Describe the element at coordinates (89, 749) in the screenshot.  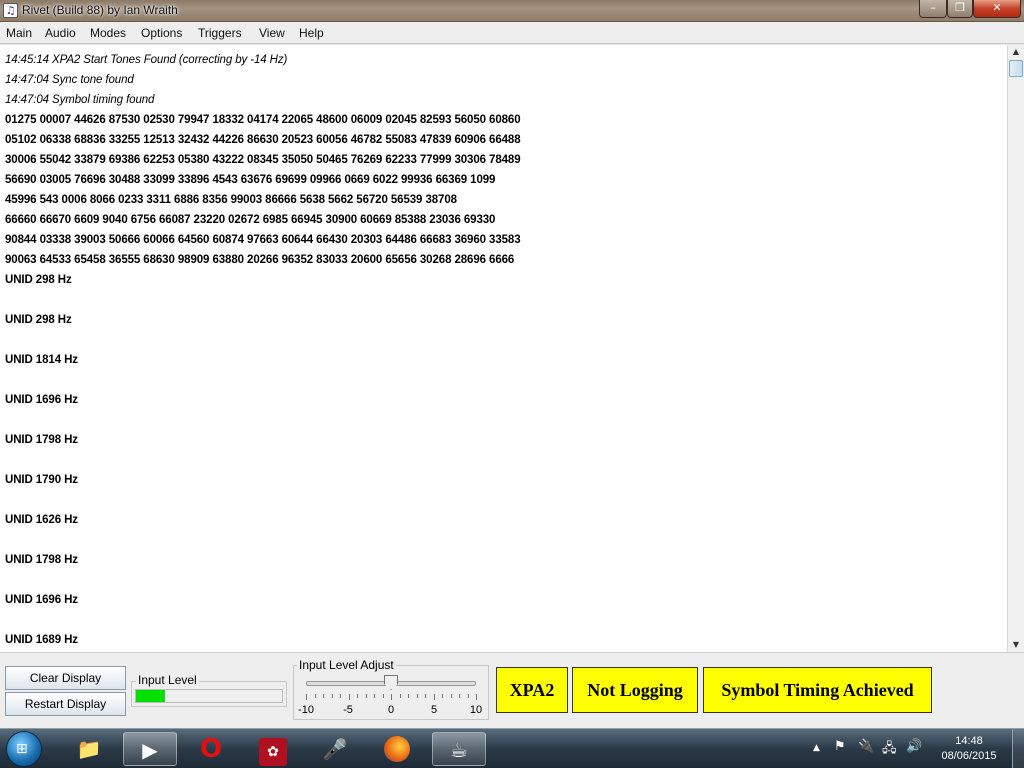
I see `folder-icon: 📁` at that location.